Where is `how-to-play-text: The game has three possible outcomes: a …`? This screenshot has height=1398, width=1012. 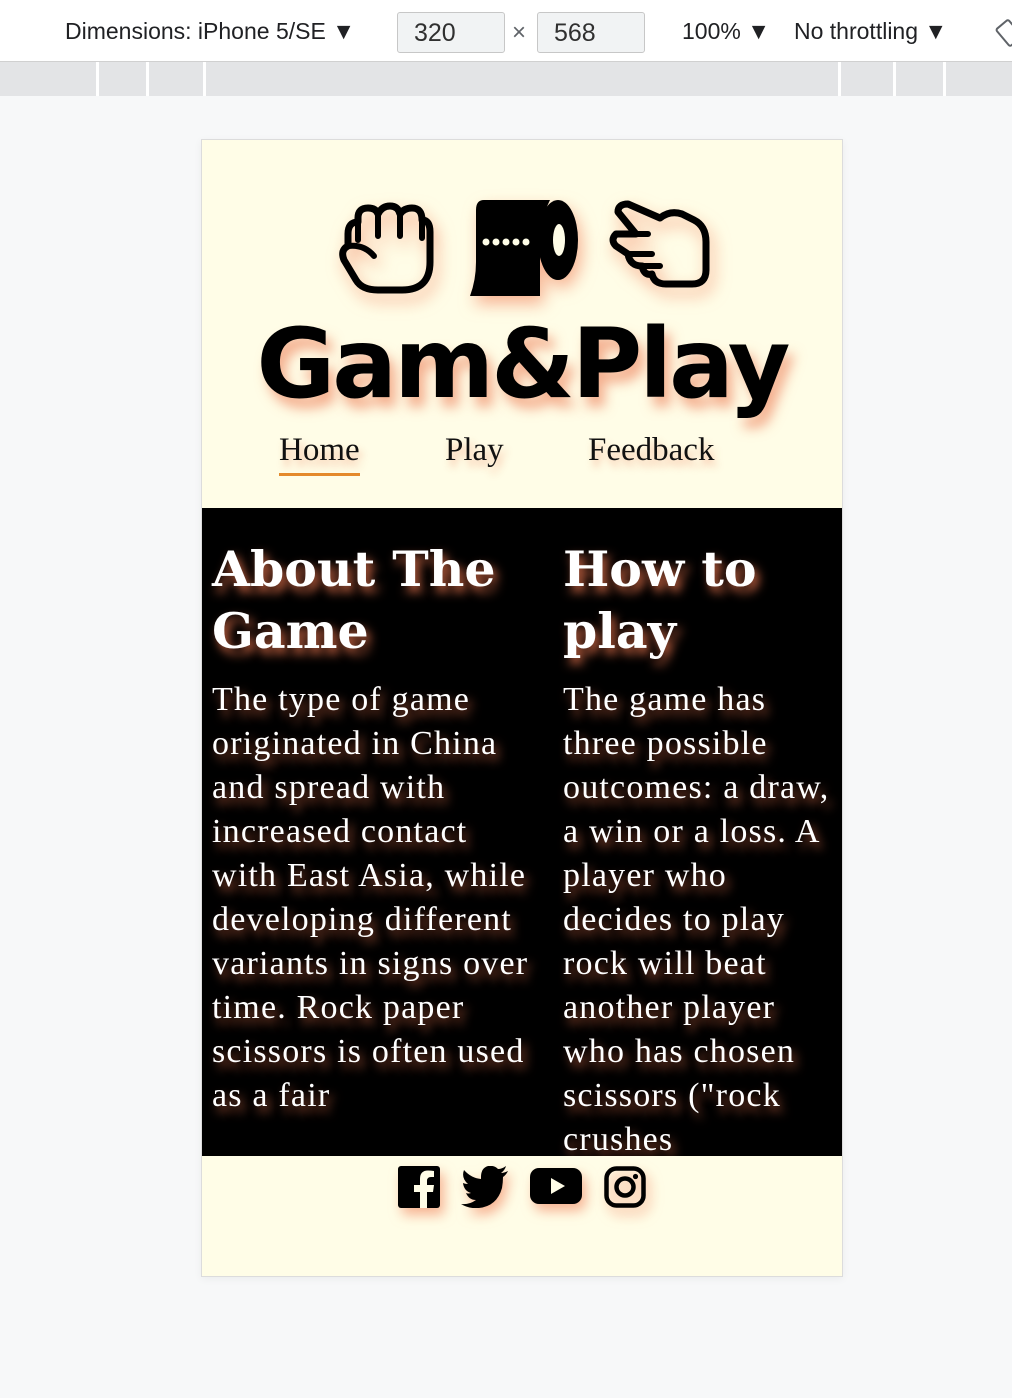 how-to-play-text: The game has three possible outcomes: a … is located at coordinates (696, 918).